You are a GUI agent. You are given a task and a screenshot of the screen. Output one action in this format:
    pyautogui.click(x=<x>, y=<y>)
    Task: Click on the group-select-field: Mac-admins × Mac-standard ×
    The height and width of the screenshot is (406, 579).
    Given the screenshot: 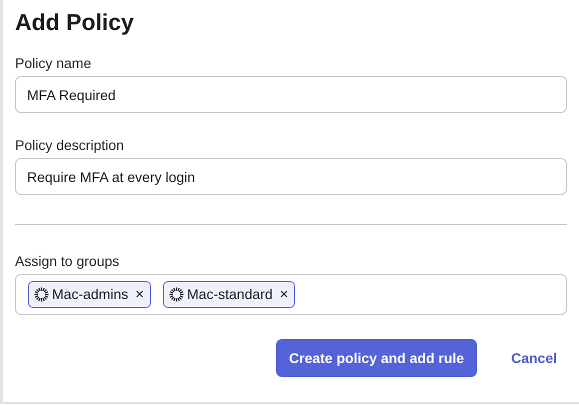 What is the action you would take?
    pyautogui.click(x=291, y=294)
    